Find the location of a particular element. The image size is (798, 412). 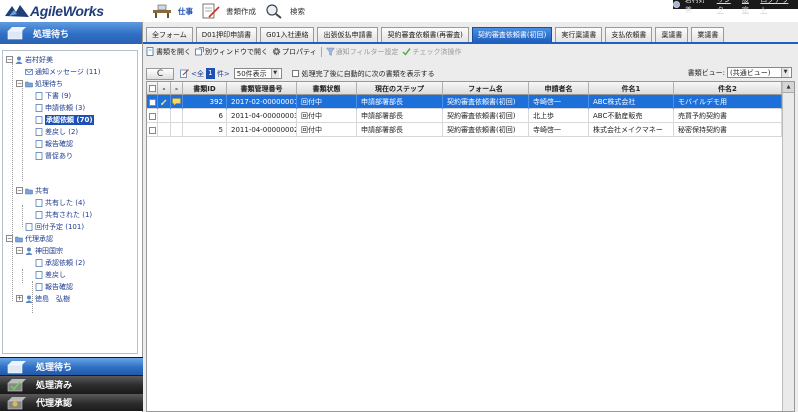

select-all-checkbox is located at coordinates (152, 88).